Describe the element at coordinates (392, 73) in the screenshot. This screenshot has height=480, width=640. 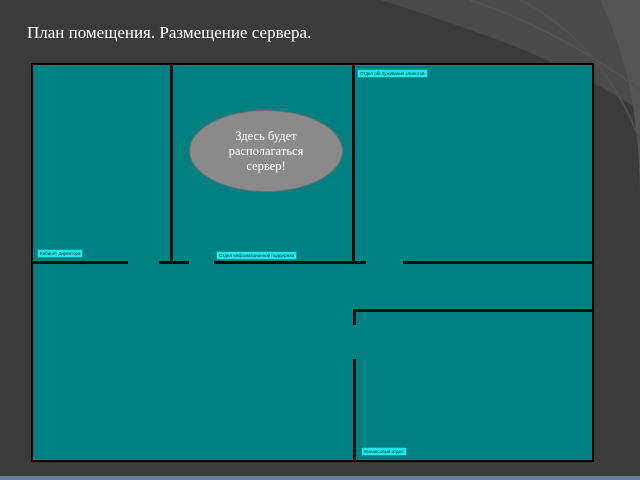
I see `room-label-client-service: Отдел обслуживания клиентов` at that location.